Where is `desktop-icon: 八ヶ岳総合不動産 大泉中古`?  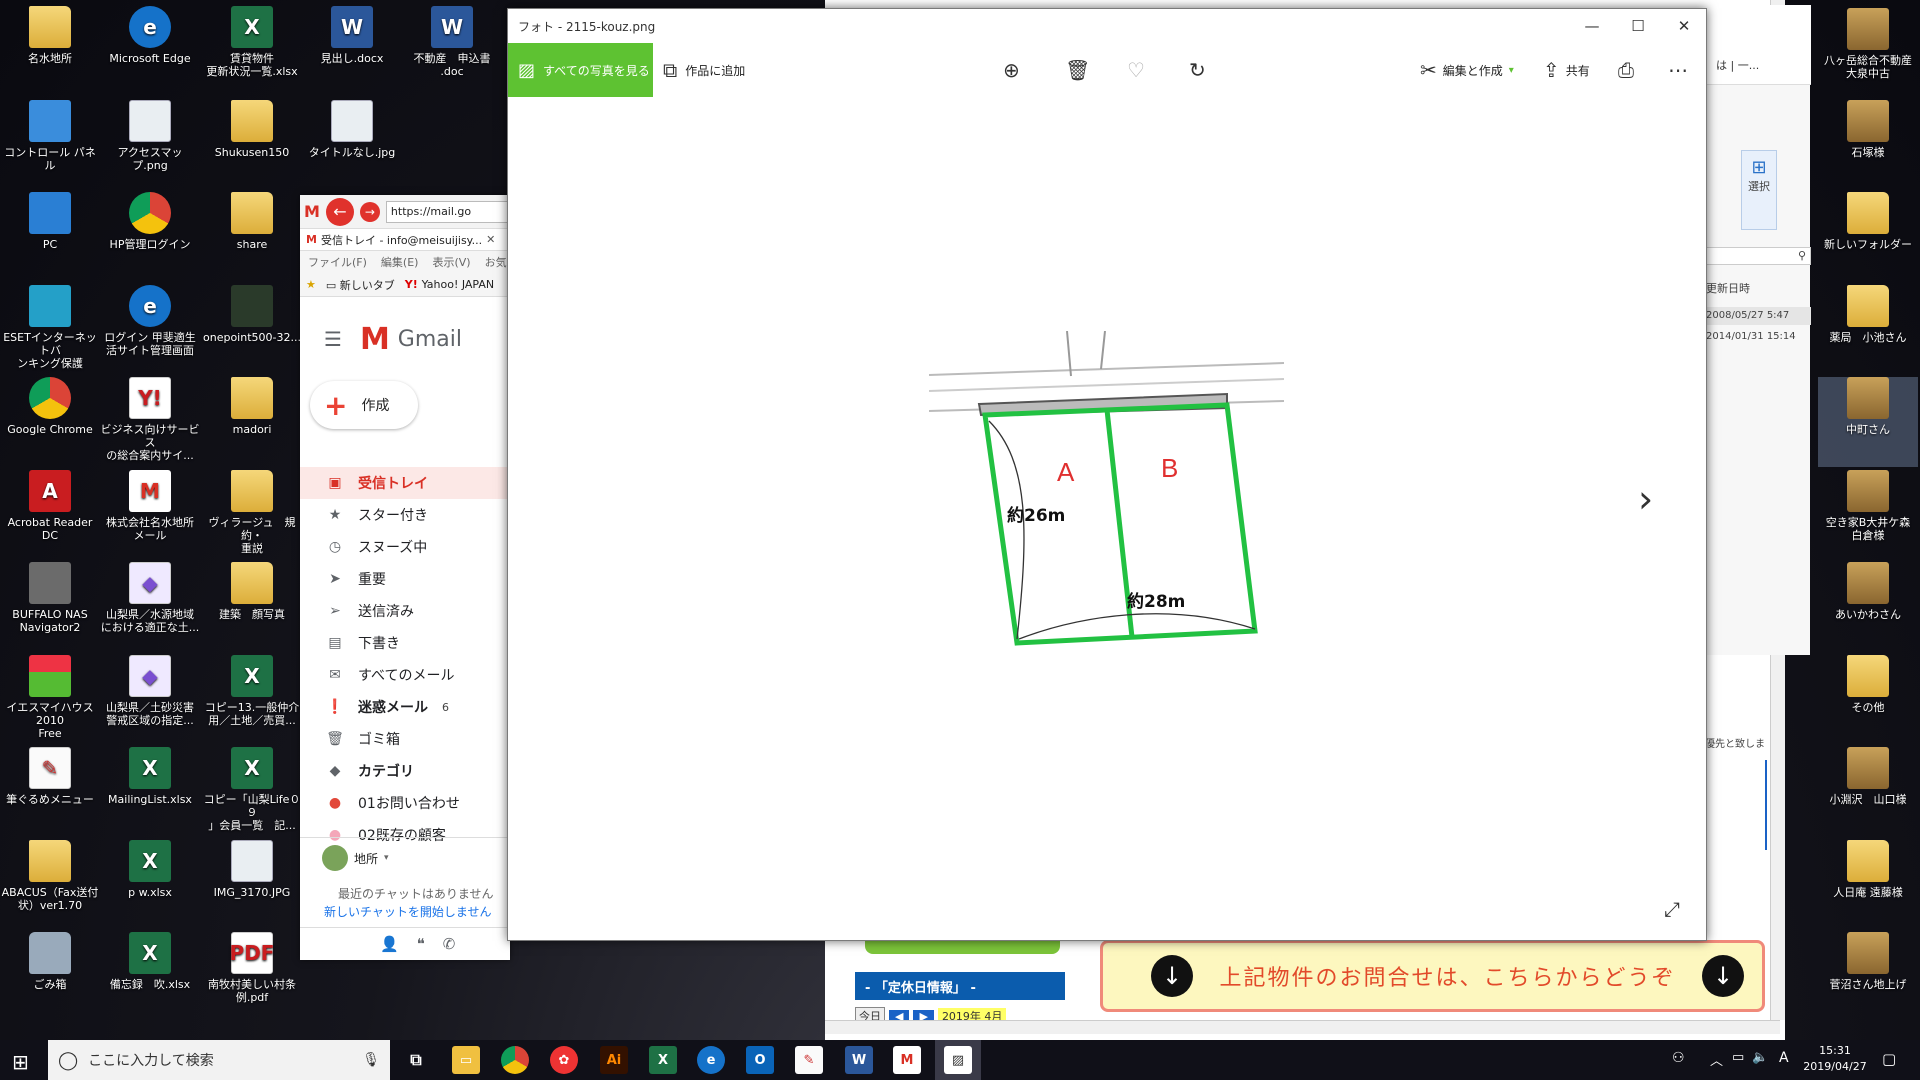
desktop-icon: 八ヶ岳総合不動産 大泉中古 is located at coordinates (1868, 53).